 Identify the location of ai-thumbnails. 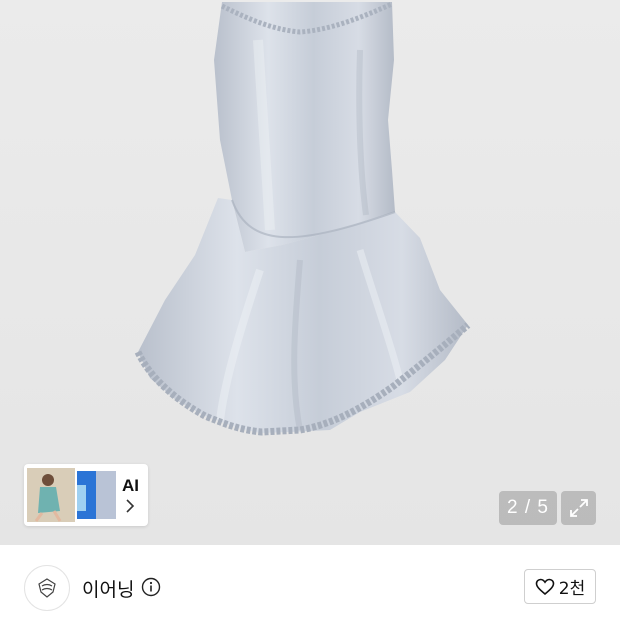
(71, 495).